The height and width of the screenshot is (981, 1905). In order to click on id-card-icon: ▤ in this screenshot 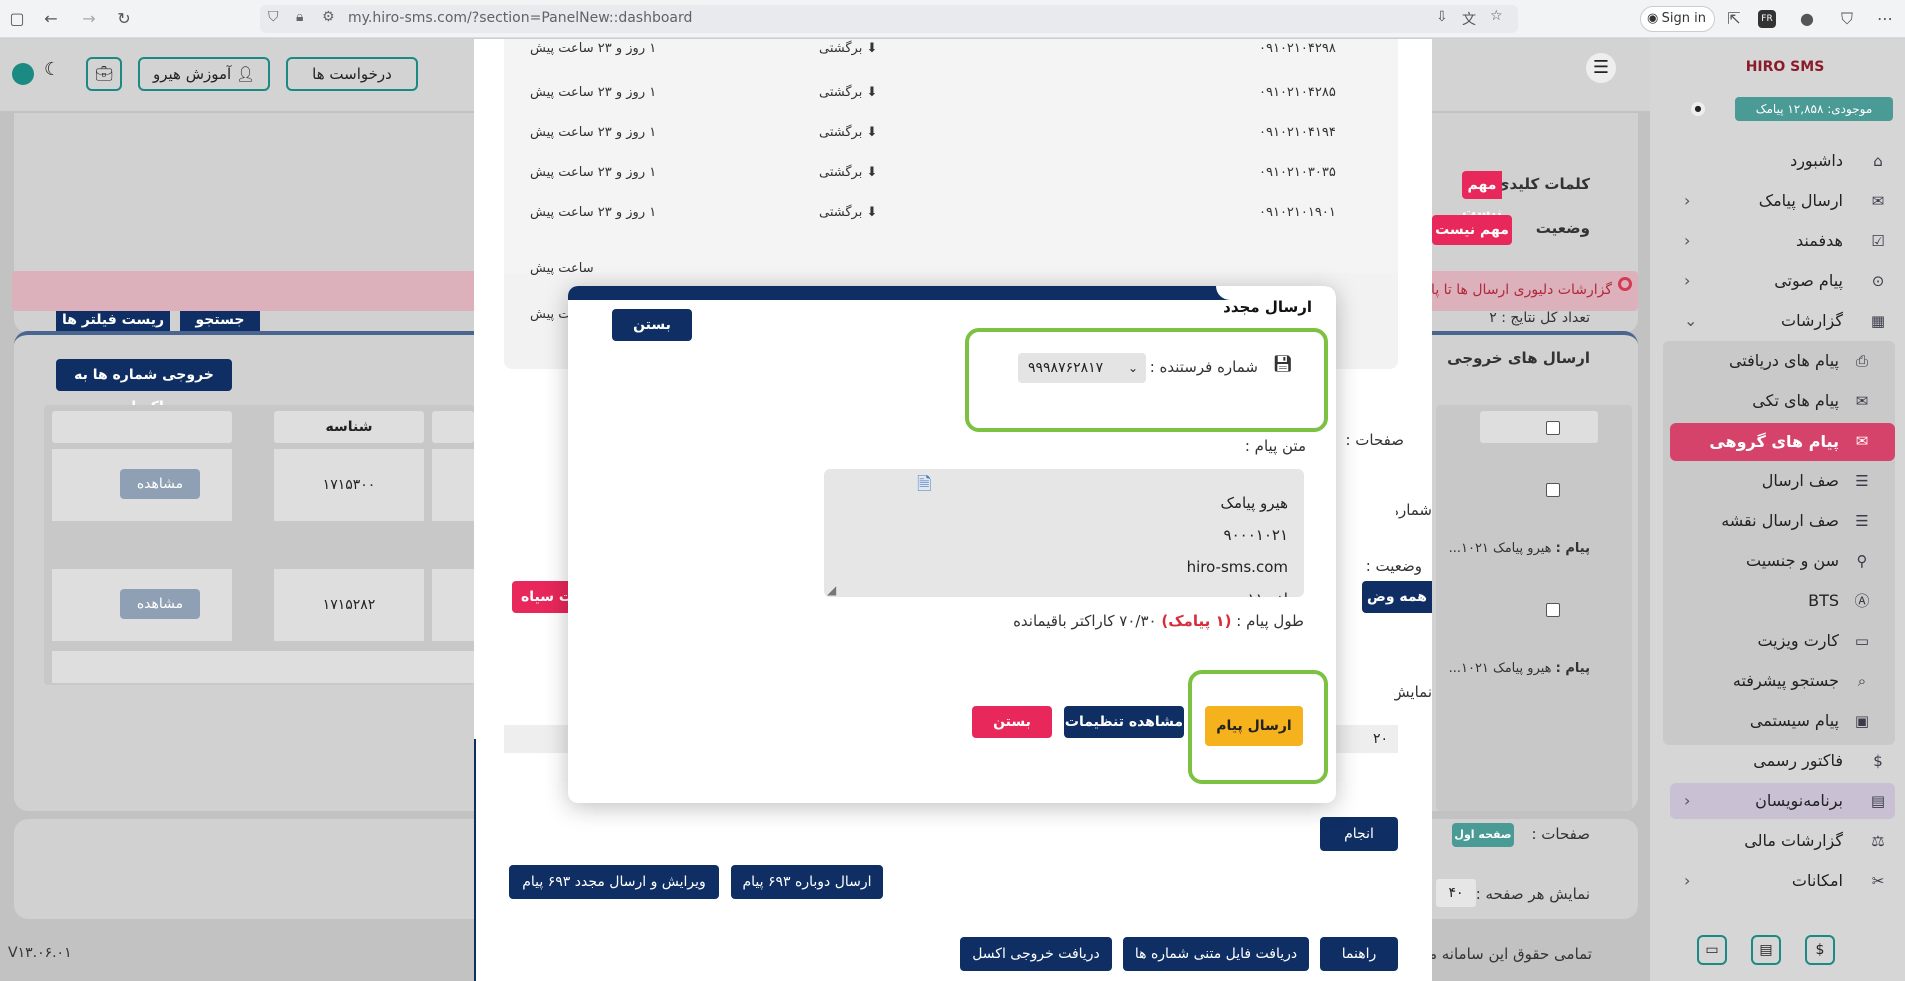, I will do `click(1766, 950)`.